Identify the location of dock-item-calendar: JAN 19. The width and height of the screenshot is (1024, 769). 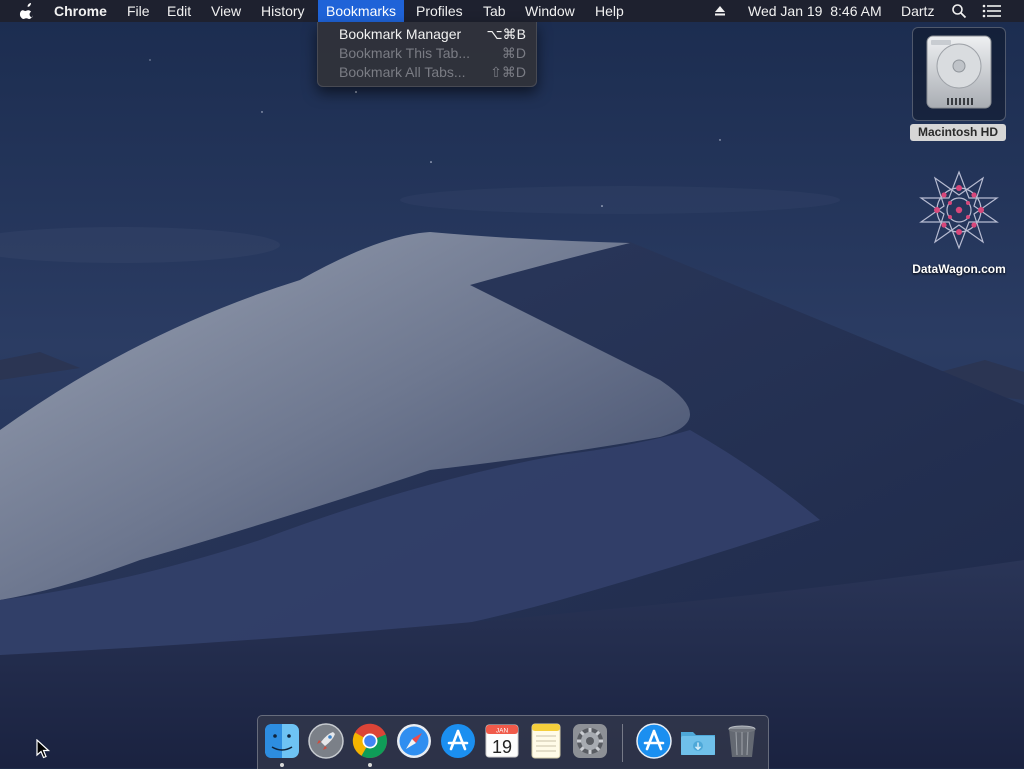
(502, 741).